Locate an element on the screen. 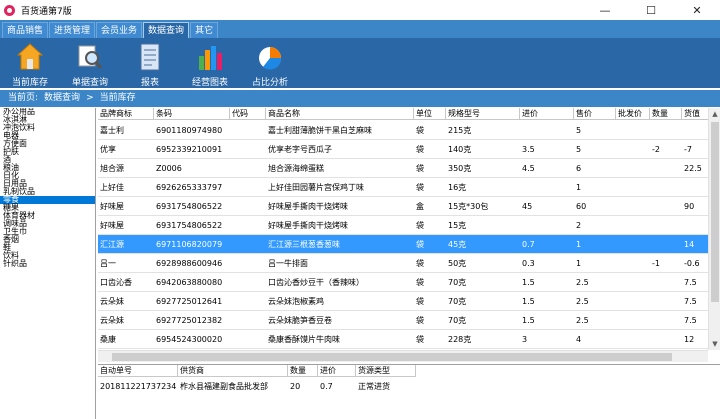  table-cell: 350克 is located at coordinates (460, 168).